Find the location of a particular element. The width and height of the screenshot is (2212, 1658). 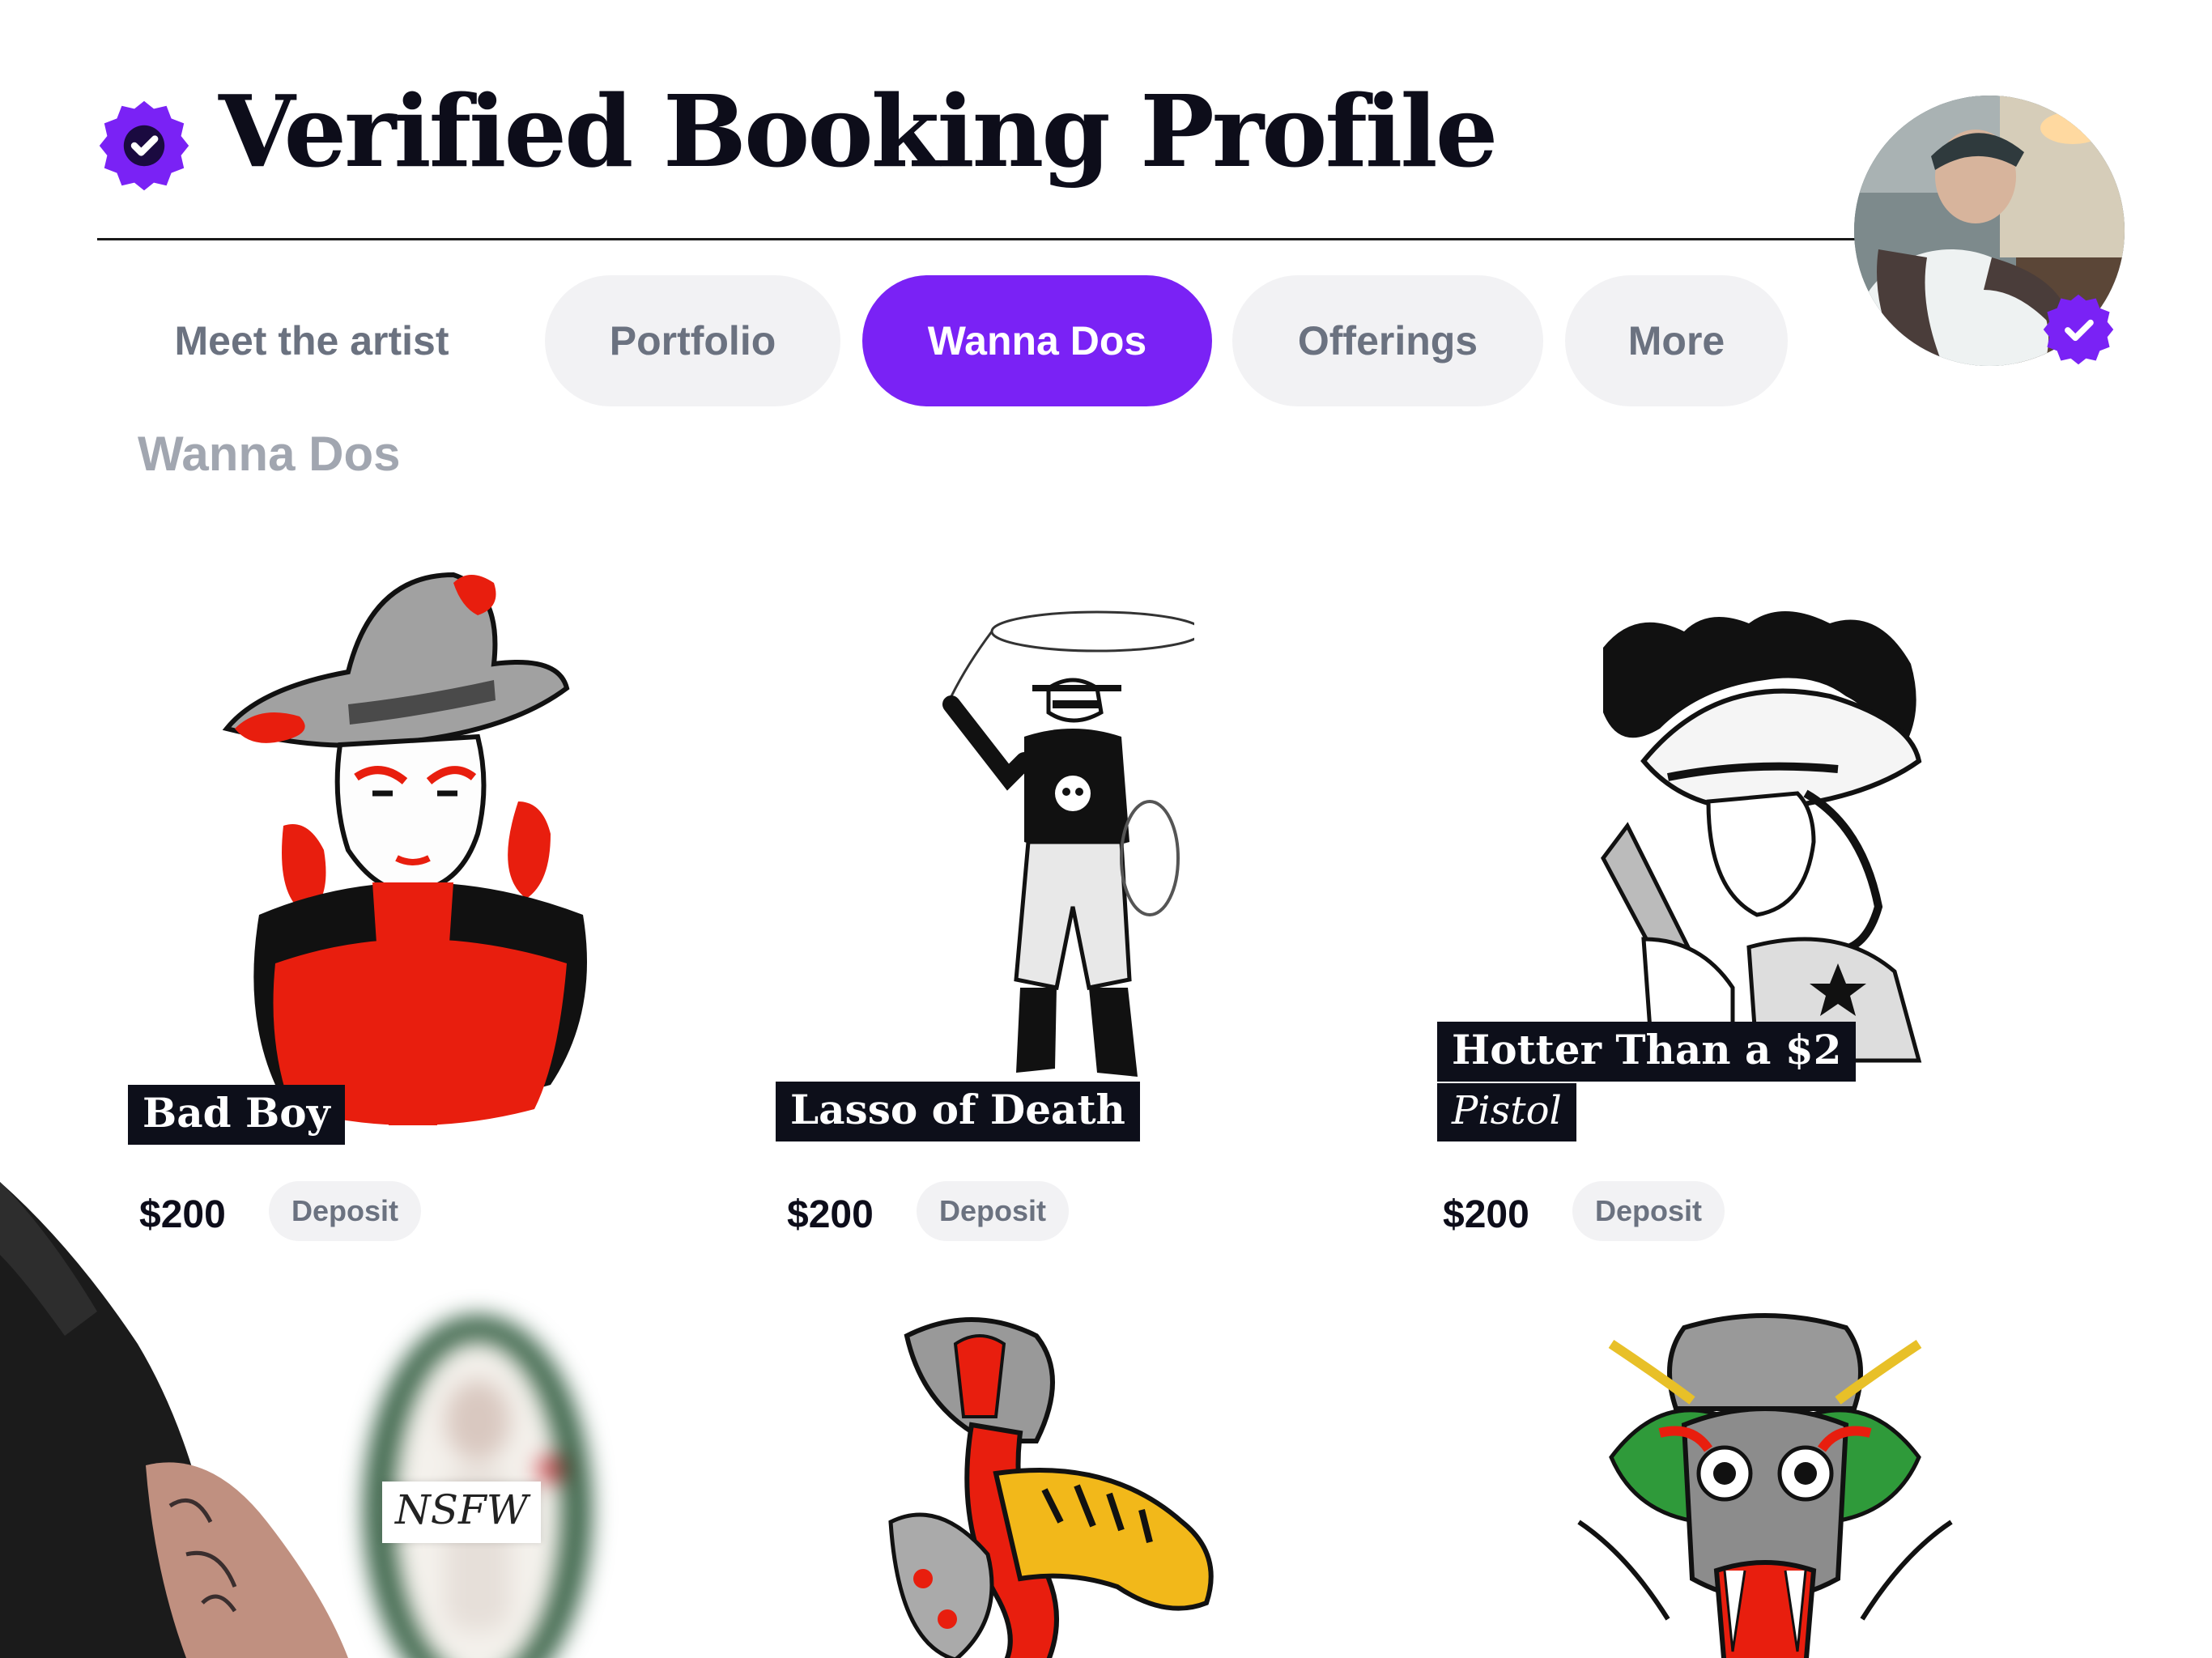

section-title: Wanna Dos is located at coordinates (270, 454).